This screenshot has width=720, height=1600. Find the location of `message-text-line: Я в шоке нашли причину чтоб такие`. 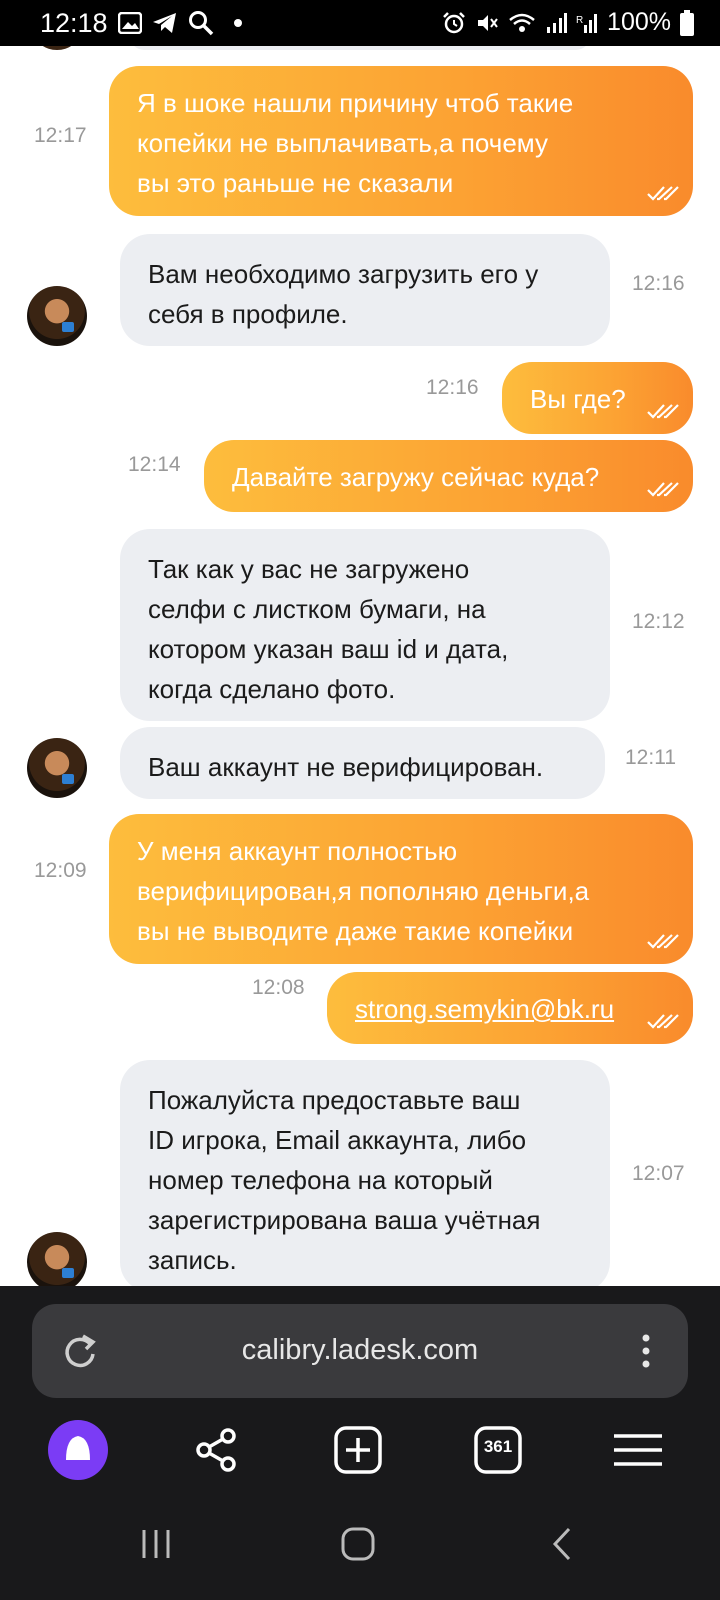

message-text-line: Я в шоке нашли причину чтоб такие is located at coordinates (355, 103).